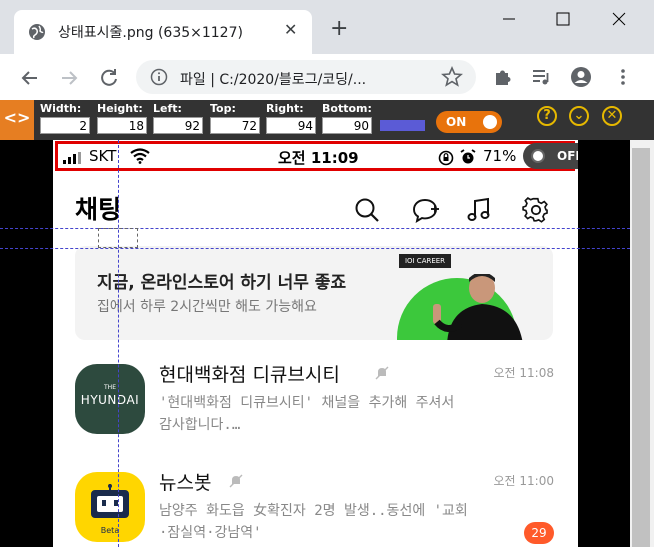 Image resolution: width=654 pixels, height=547 pixels. What do you see at coordinates (118, 343) in the screenshot?
I see `ruler-guide-vertical` at bounding box center [118, 343].